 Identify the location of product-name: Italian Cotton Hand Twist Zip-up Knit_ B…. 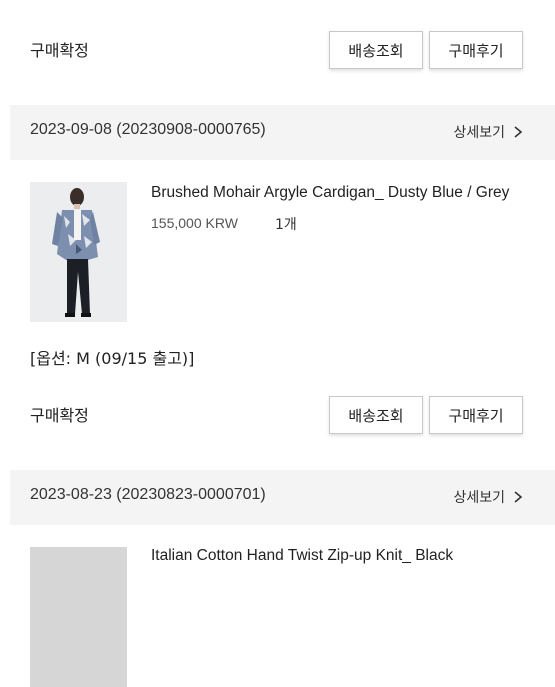
(302, 556).